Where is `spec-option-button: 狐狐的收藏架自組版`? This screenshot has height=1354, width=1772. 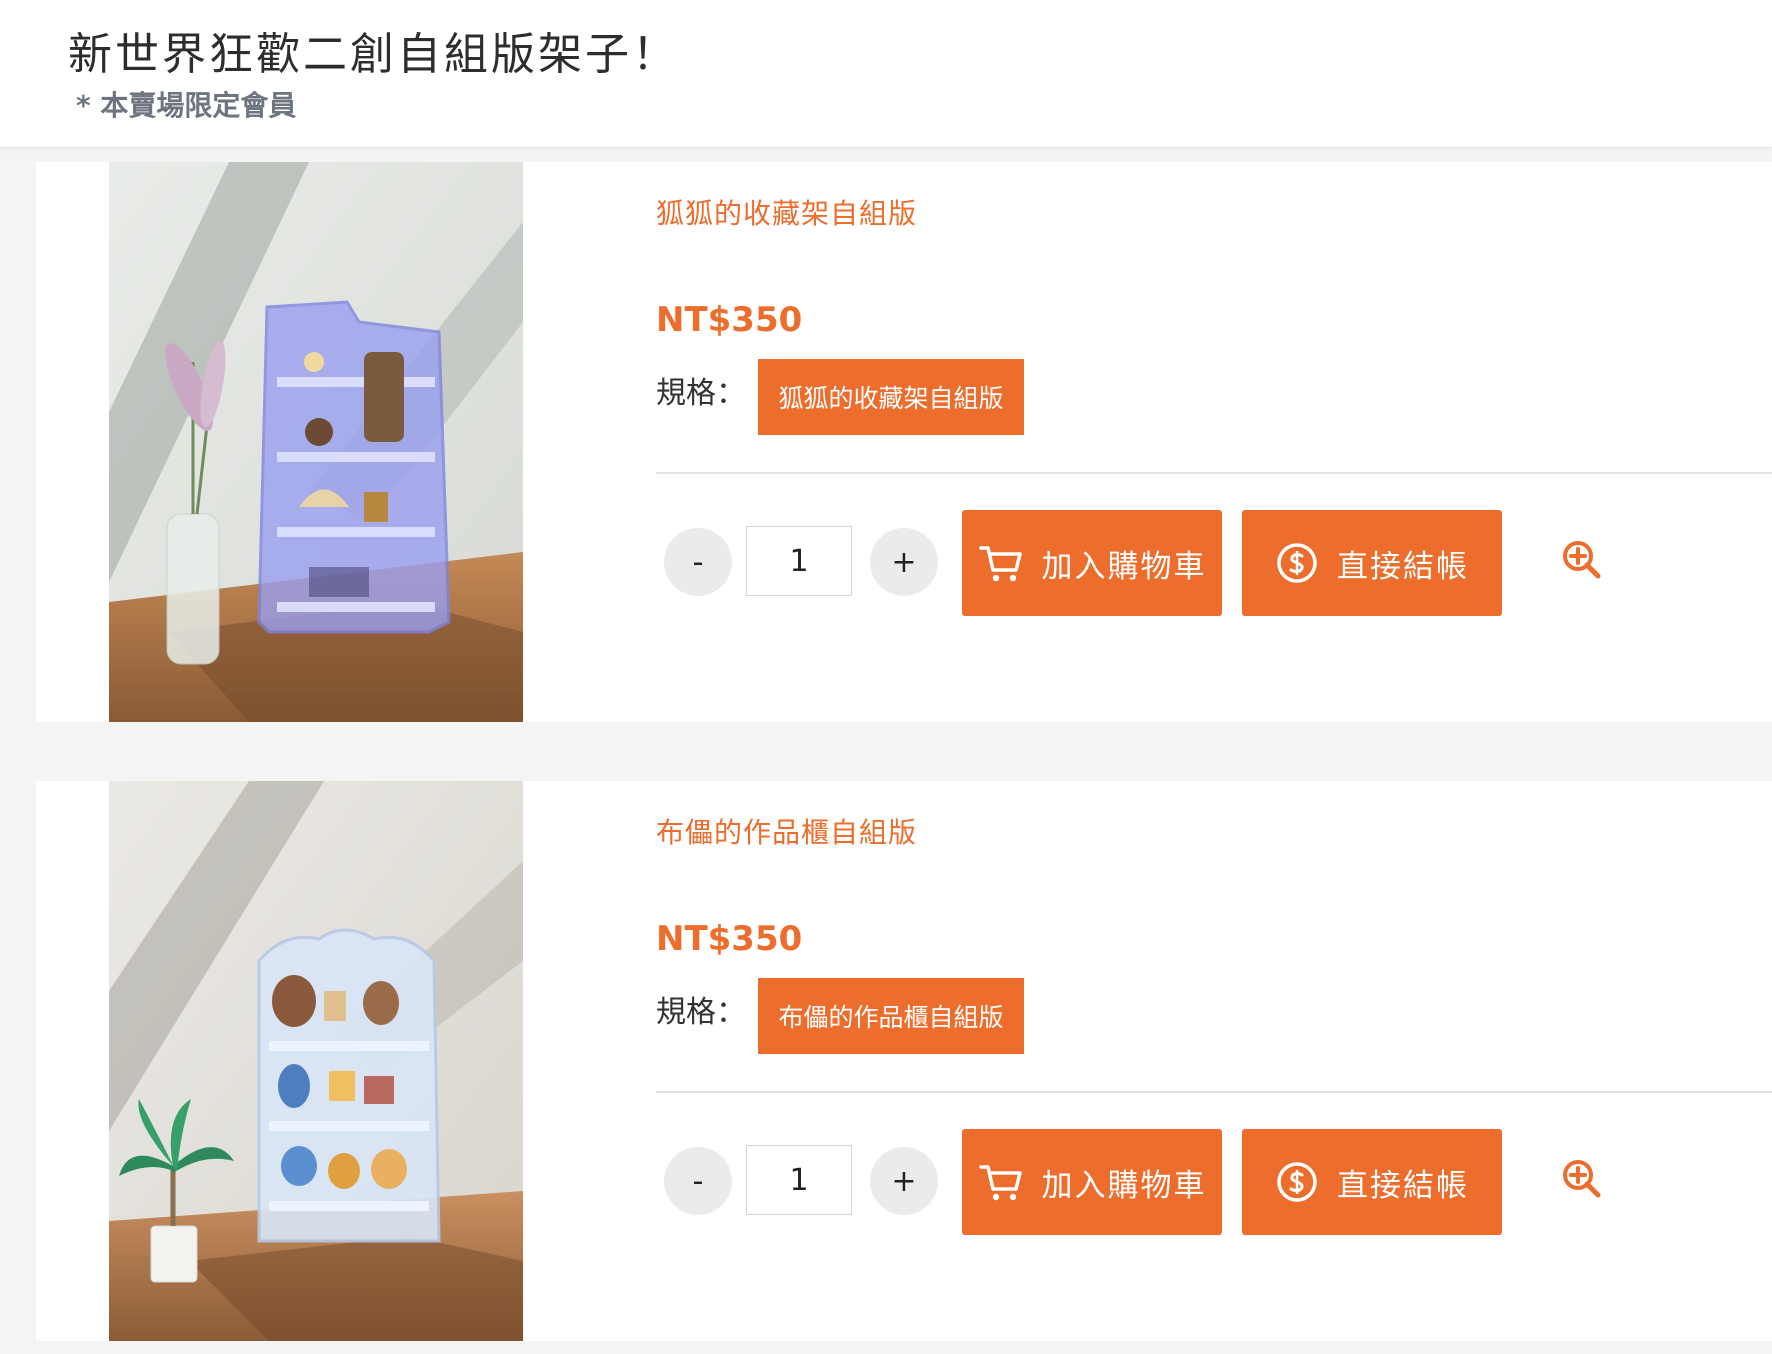
spec-option-button: 狐狐的收藏架自組版 is located at coordinates (891, 397).